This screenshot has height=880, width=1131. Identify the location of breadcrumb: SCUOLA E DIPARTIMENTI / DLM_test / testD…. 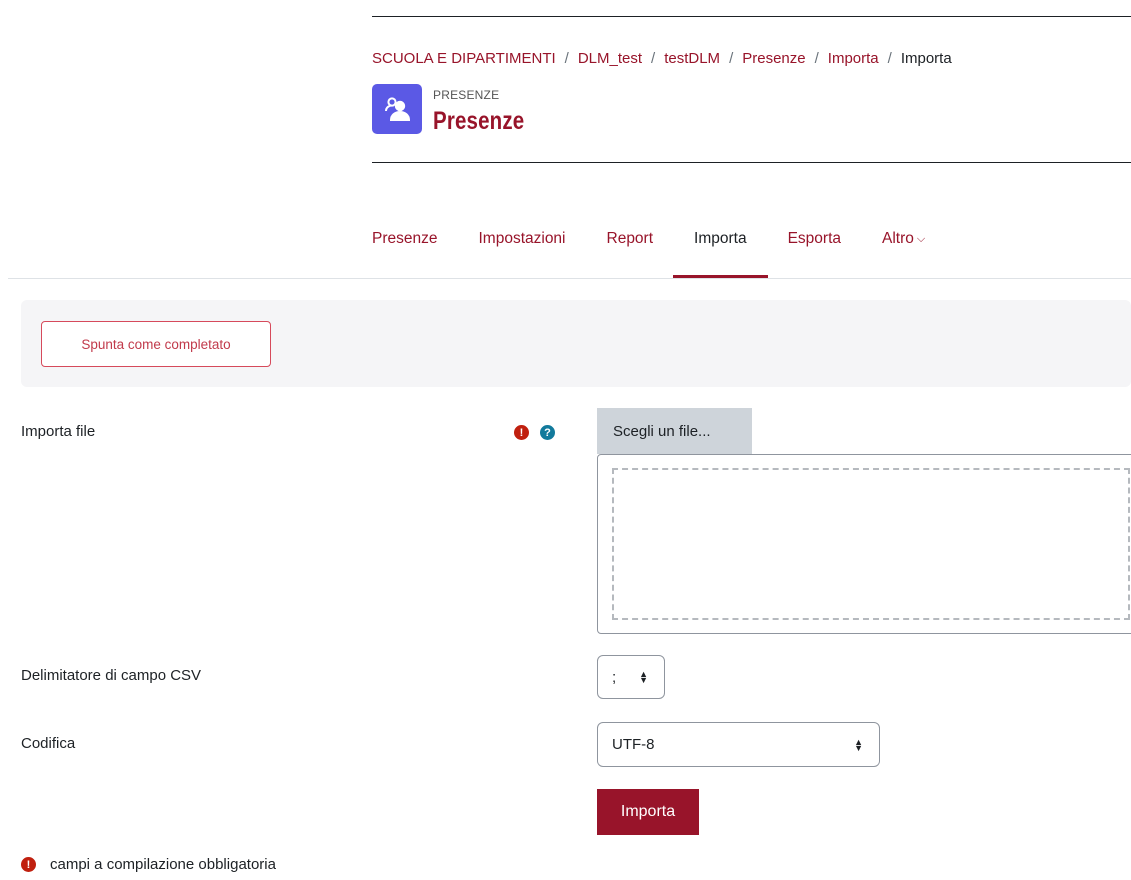
(662, 58).